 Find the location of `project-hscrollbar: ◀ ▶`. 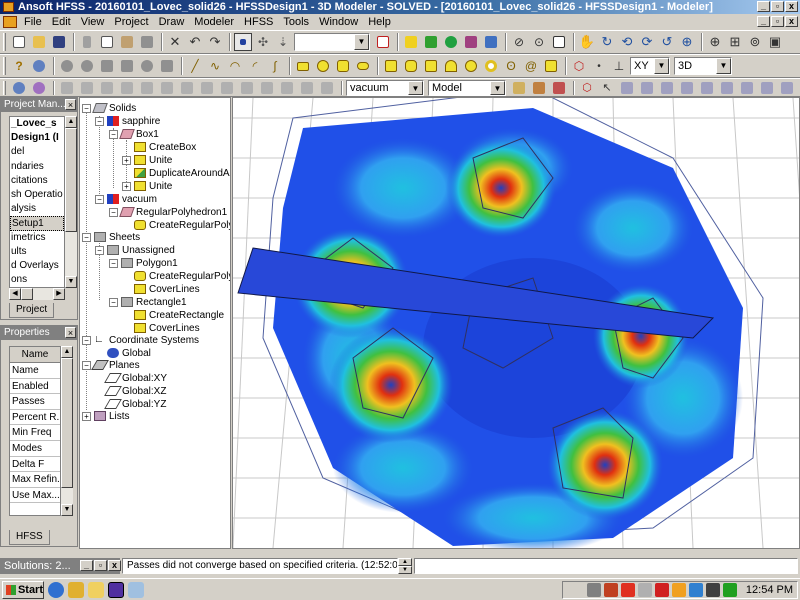

project-hscrollbar: ◀ ▶ is located at coordinates (37, 294).